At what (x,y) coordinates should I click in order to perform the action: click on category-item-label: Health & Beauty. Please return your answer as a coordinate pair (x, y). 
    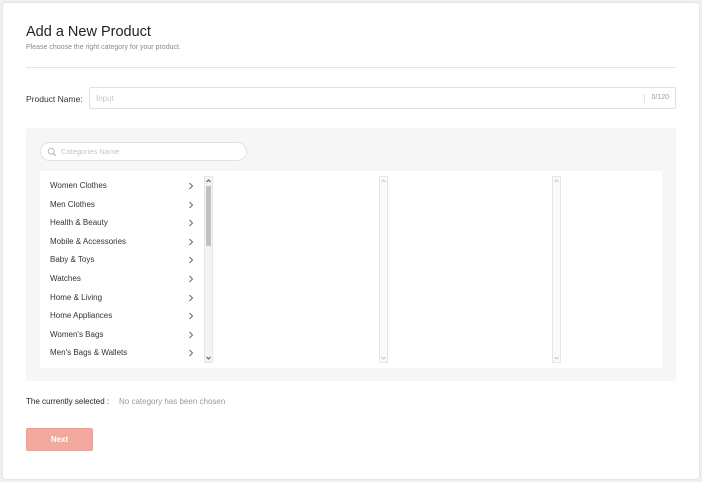
    Looking at the image, I should click on (79, 223).